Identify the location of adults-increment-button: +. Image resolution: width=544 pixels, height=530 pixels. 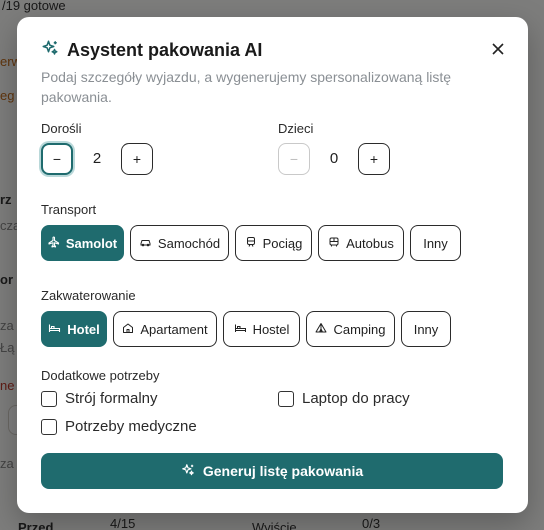
(137, 159).